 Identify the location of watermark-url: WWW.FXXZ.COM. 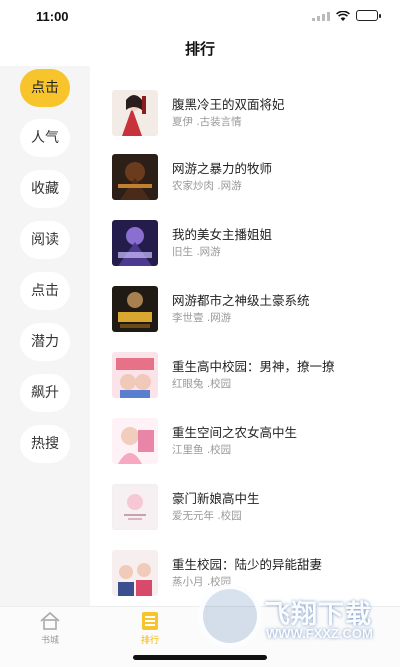
(319, 633).